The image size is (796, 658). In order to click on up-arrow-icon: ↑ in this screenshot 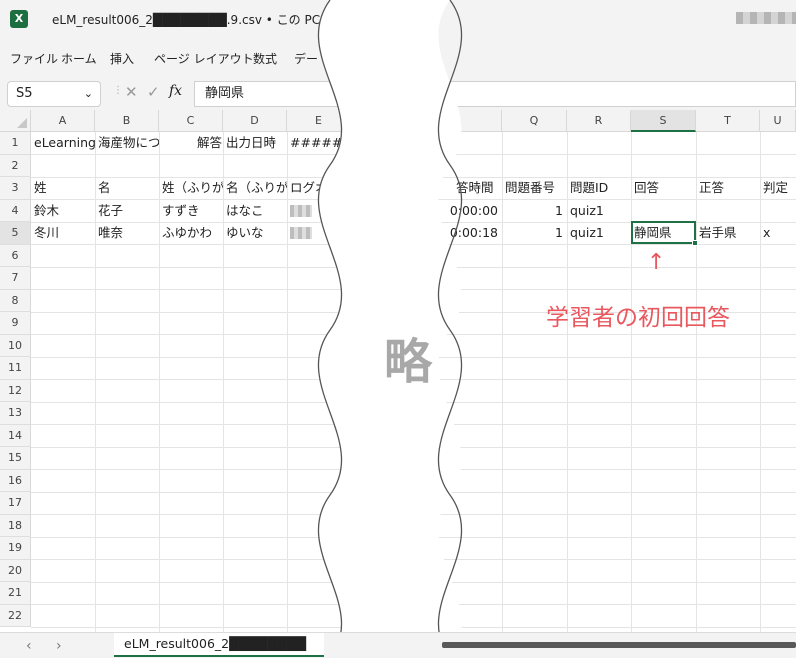, I will do `click(656, 262)`.